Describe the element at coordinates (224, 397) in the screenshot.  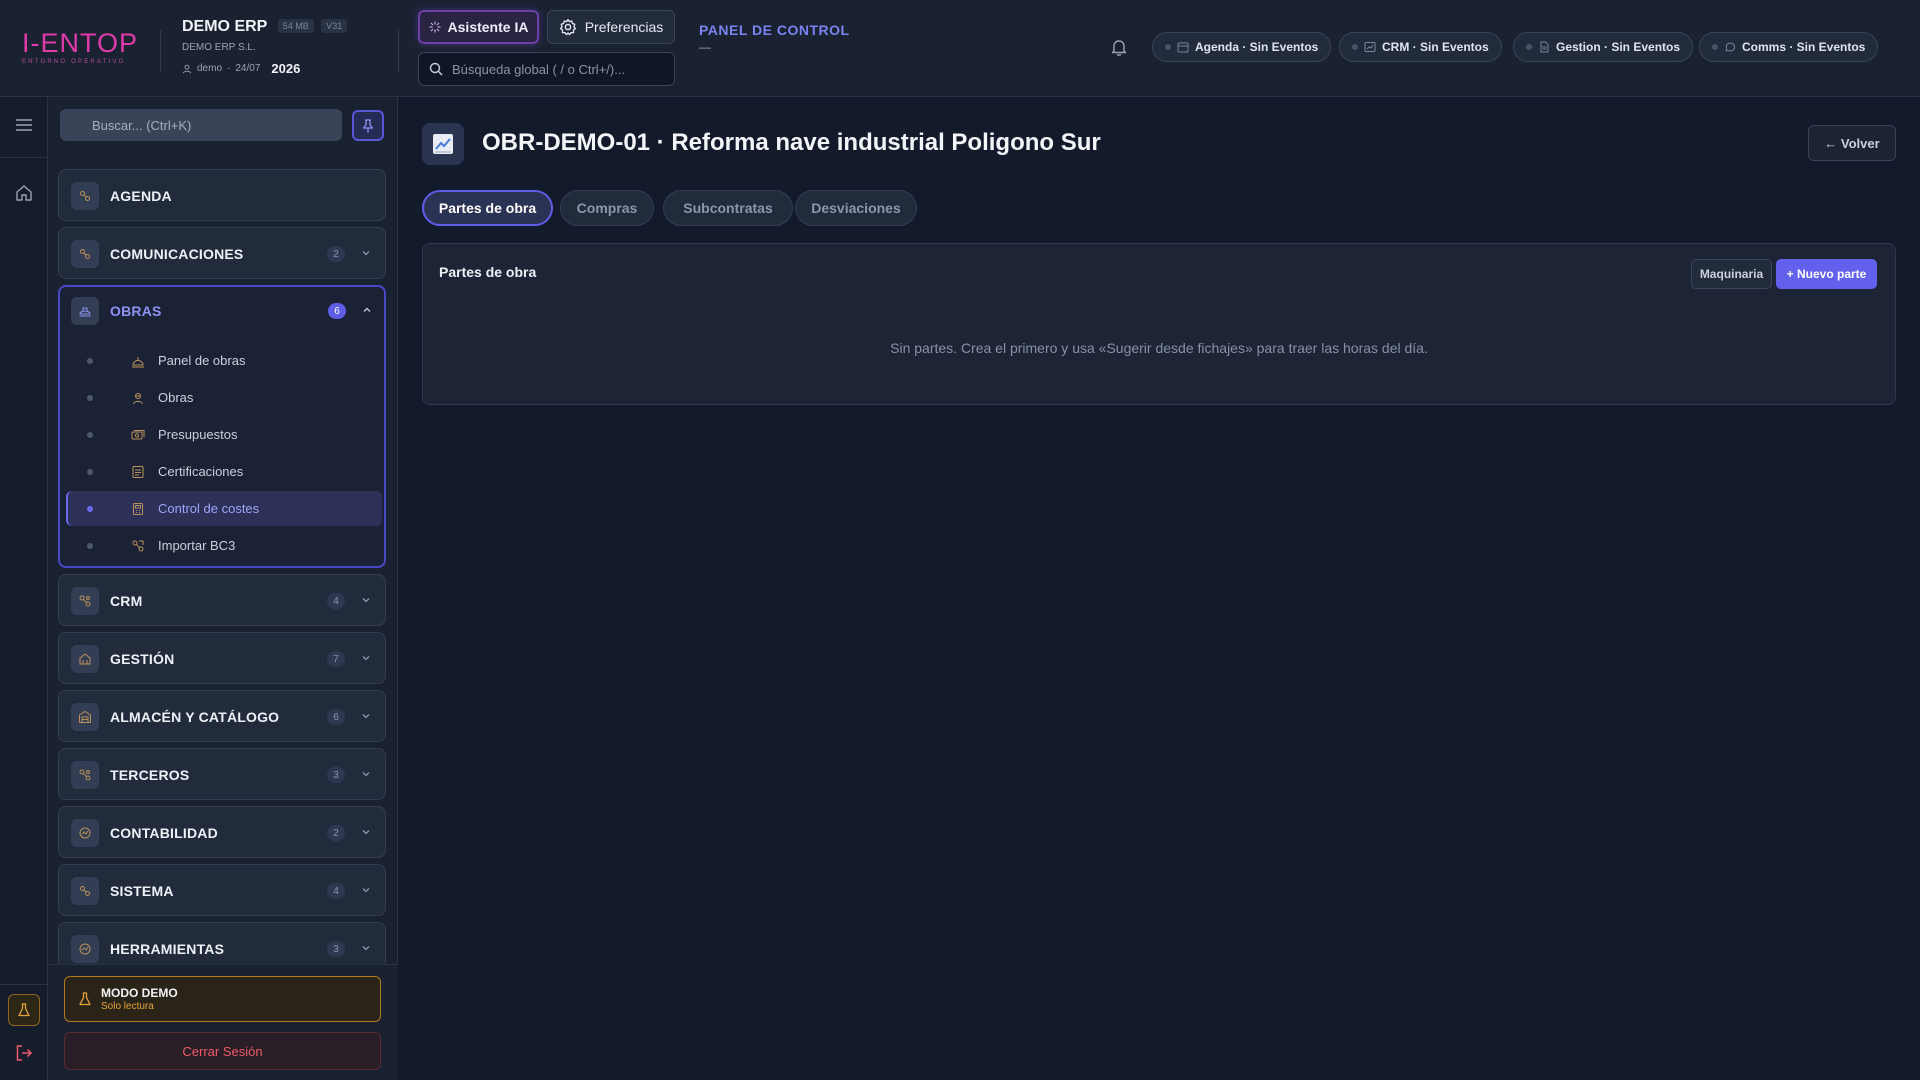
I see `sidebar-item-obras: Obras` at that location.